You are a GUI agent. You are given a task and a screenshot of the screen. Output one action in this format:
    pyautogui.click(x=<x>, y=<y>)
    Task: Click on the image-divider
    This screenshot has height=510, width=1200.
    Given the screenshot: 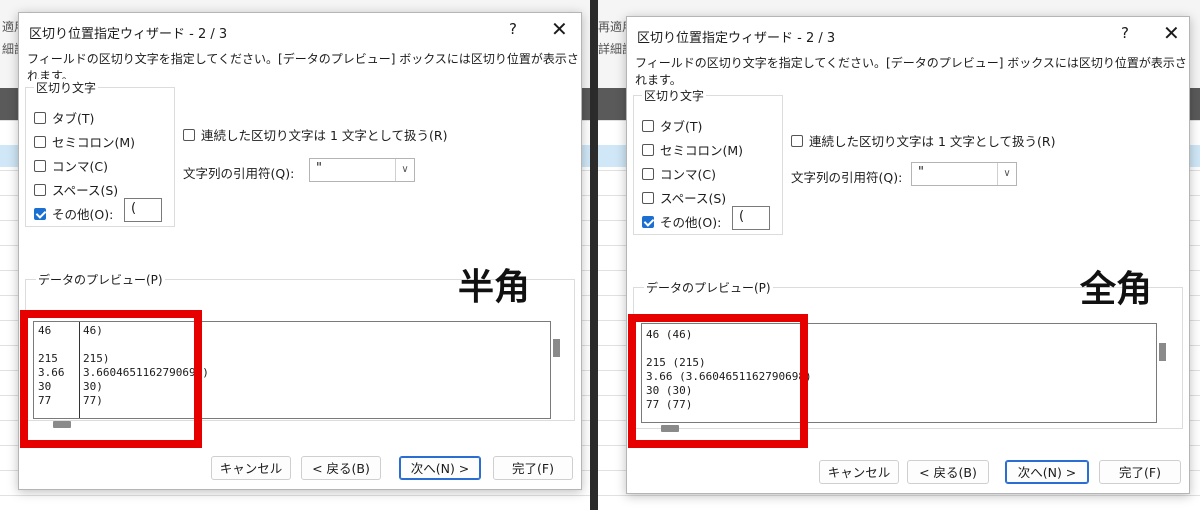 What is the action you would take?
    pyautogui.click(x=594, y=255)
    